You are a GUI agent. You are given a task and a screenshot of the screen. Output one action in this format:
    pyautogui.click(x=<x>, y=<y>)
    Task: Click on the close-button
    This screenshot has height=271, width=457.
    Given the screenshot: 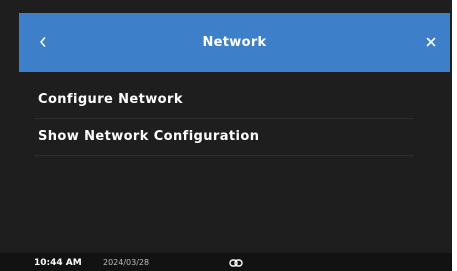 What is the action you would take?
    pyautogui.click(x=431, y=42)
    